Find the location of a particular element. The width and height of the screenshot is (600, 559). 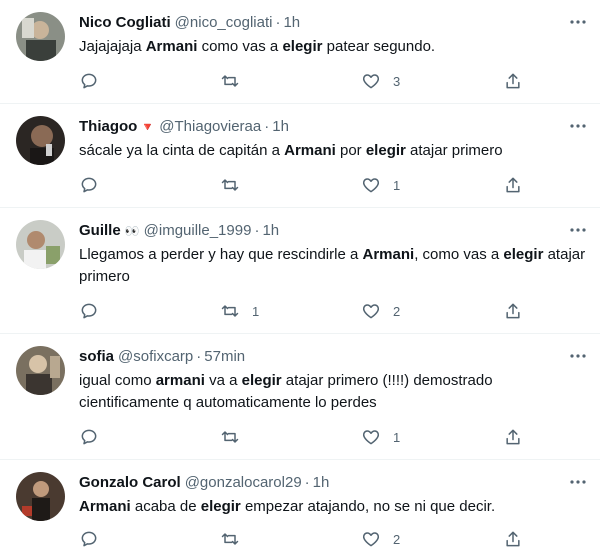

display-name: Gonzalo Carol is located at coordinates (130, 482).